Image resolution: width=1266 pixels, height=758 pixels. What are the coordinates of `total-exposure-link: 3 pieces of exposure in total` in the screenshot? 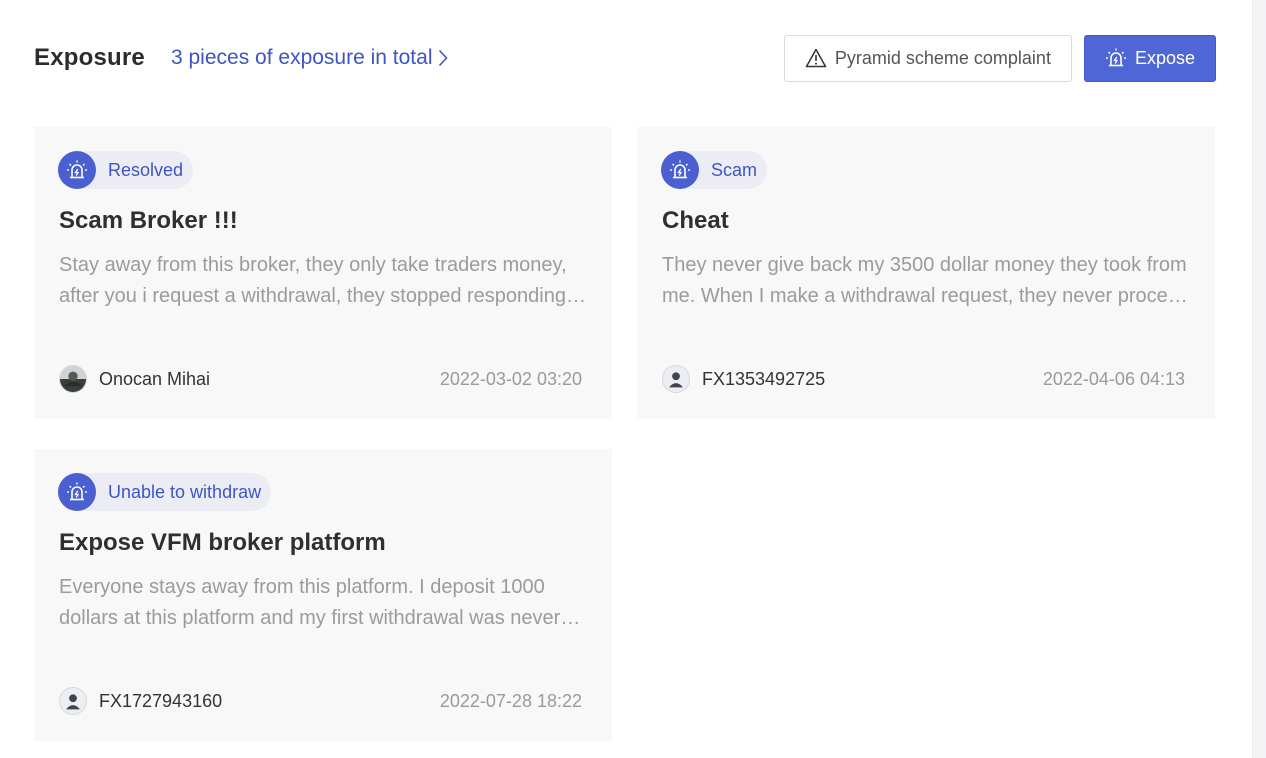 It's located at (310, 58).